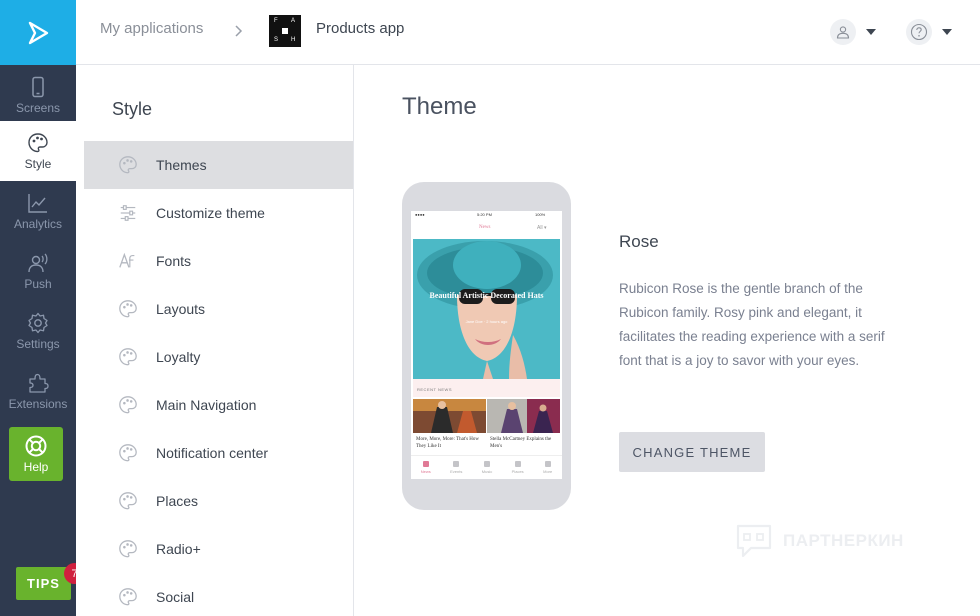 This screenshot has height=616, width=980. What do you see at coordinates (218, 594) in the screenshot?
I see `submenu-item-social: Social` at bounding box center [218, 594].